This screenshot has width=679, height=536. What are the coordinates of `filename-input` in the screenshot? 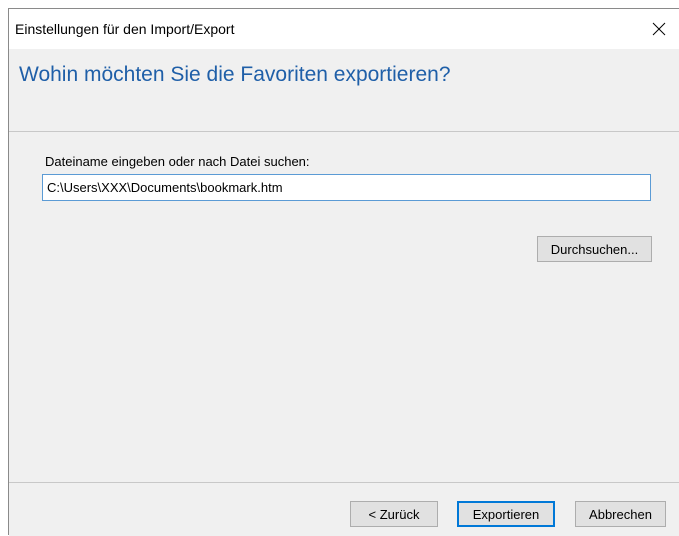 It's located at (346, 187).